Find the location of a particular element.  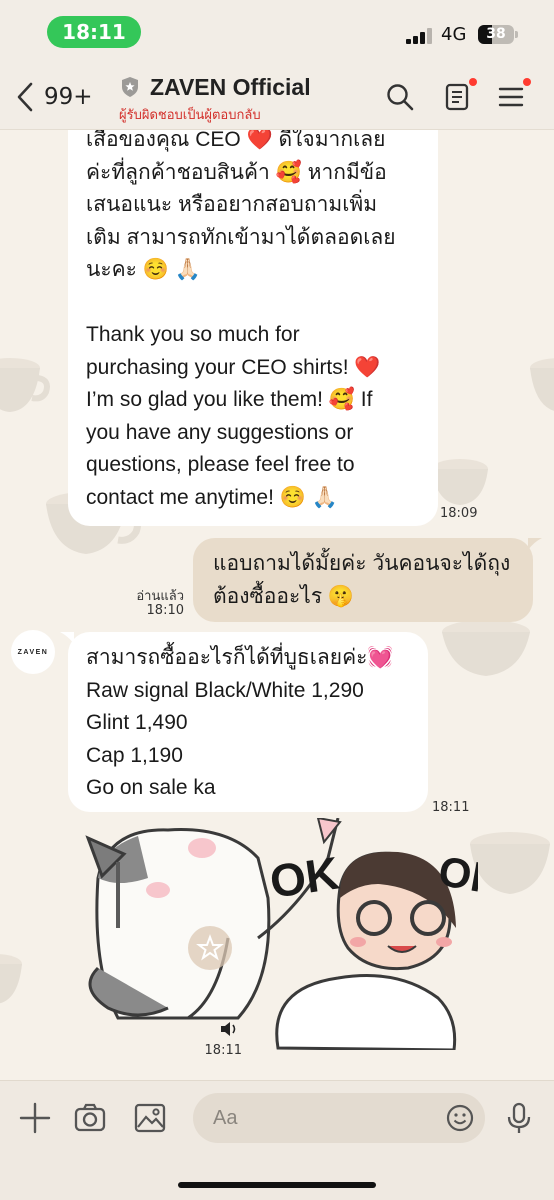

sticker-image: OK OK is located at coordinates (295, 934).